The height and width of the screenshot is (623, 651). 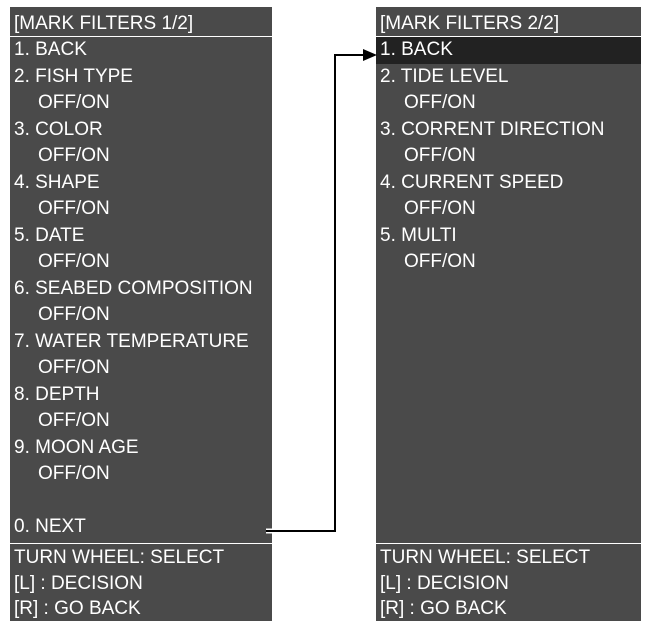 What do you see at coordinates (141, 209) in the screenshot?
I see `shape-option: OFF/ON` at bounding box center [141, 209].